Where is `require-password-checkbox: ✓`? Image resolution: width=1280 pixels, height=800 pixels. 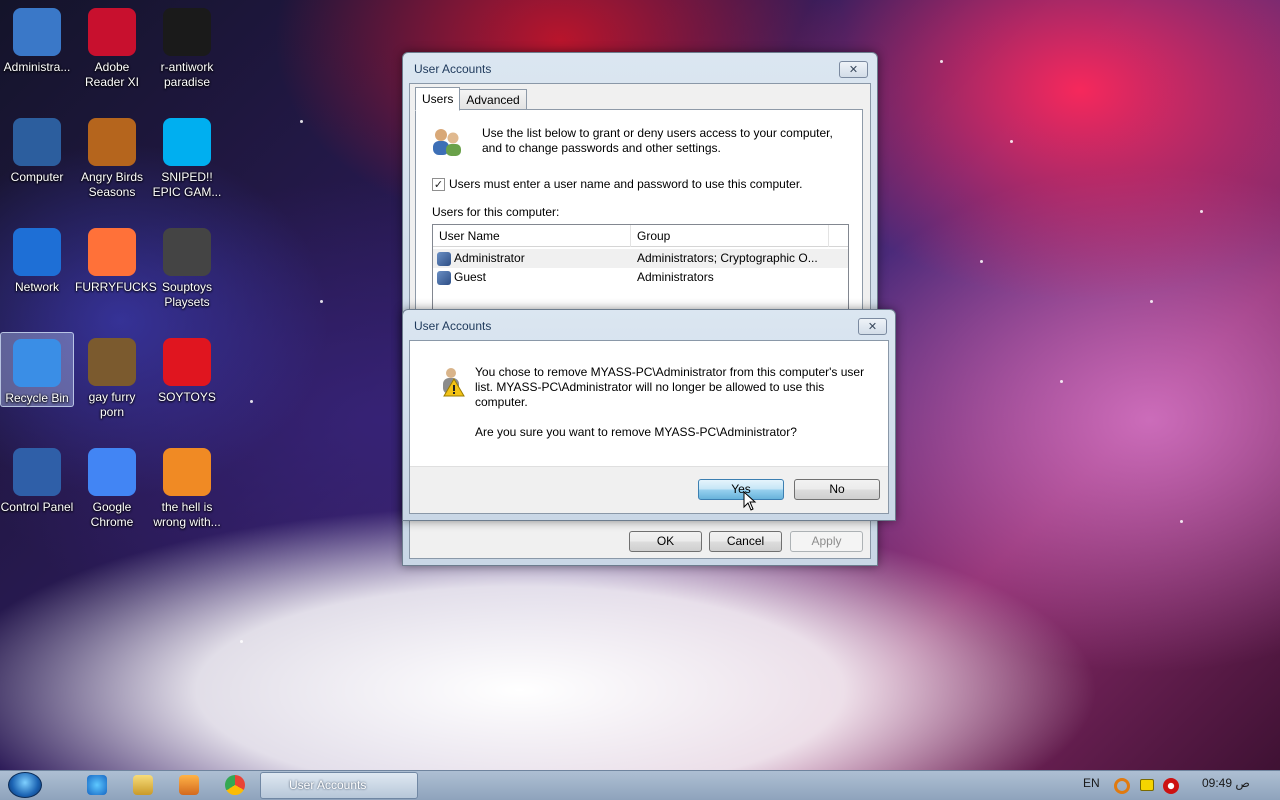
require-password-checkbox: ✓ is located at coordinates (438, 184).